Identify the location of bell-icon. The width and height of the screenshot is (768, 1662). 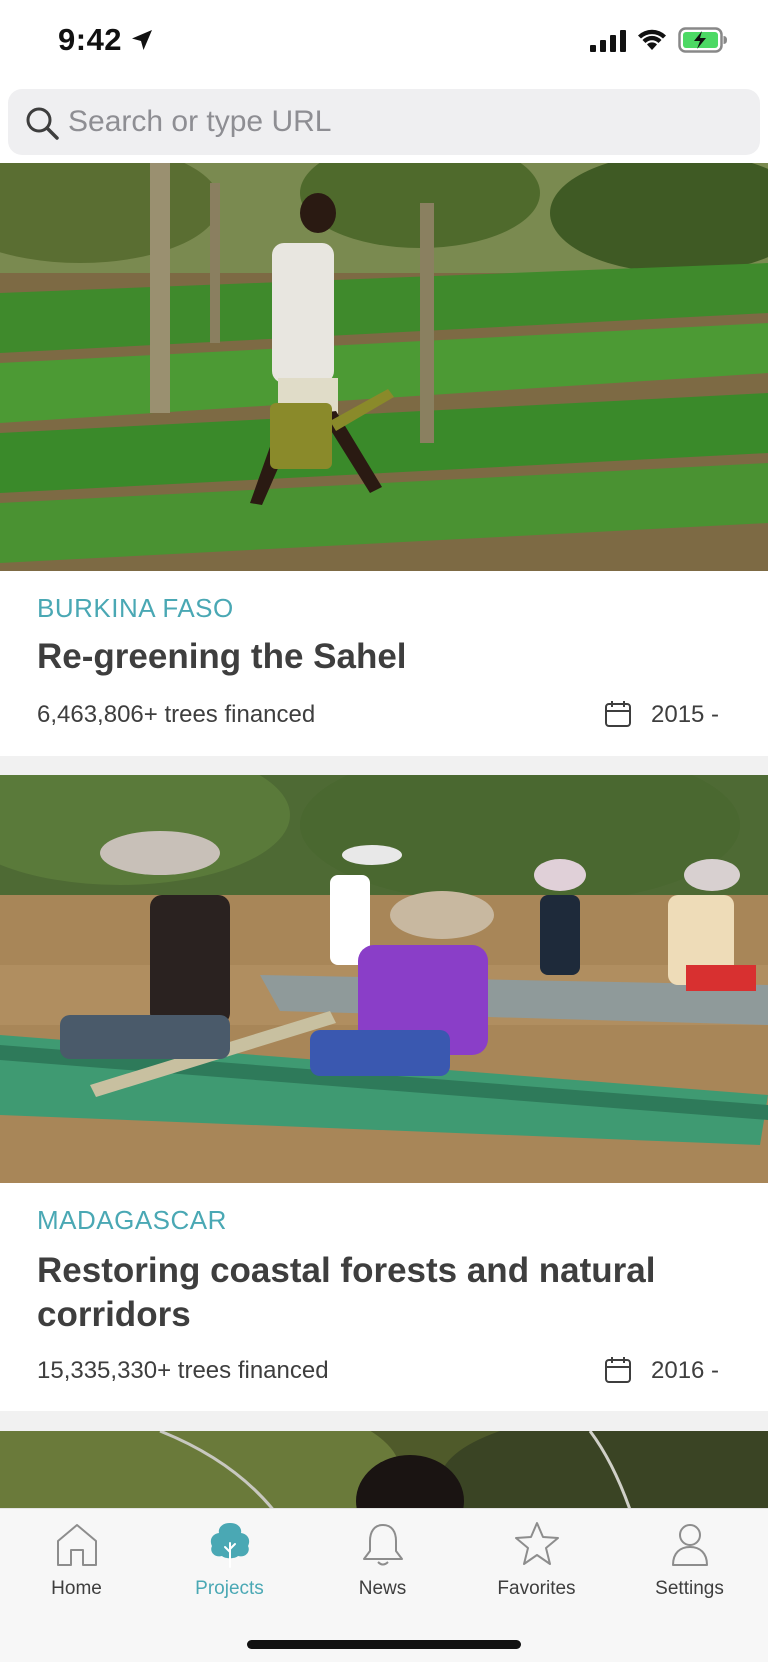
(382, 1545).